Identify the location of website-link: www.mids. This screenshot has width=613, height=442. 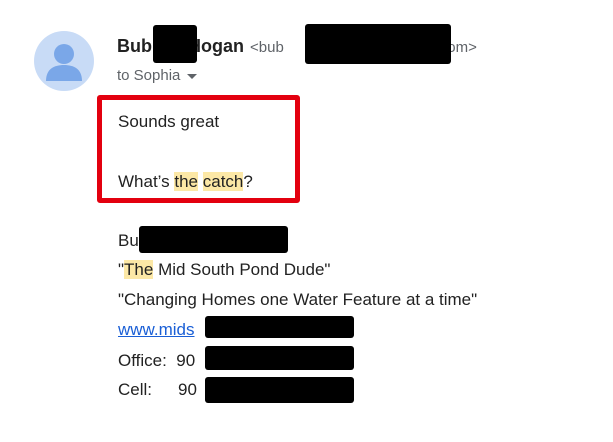
(156, 329).